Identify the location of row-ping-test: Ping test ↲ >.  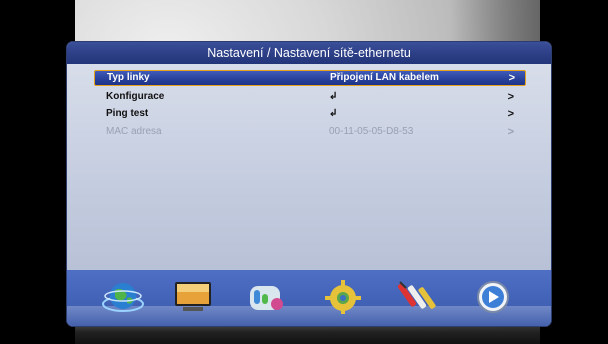
(309, 114).